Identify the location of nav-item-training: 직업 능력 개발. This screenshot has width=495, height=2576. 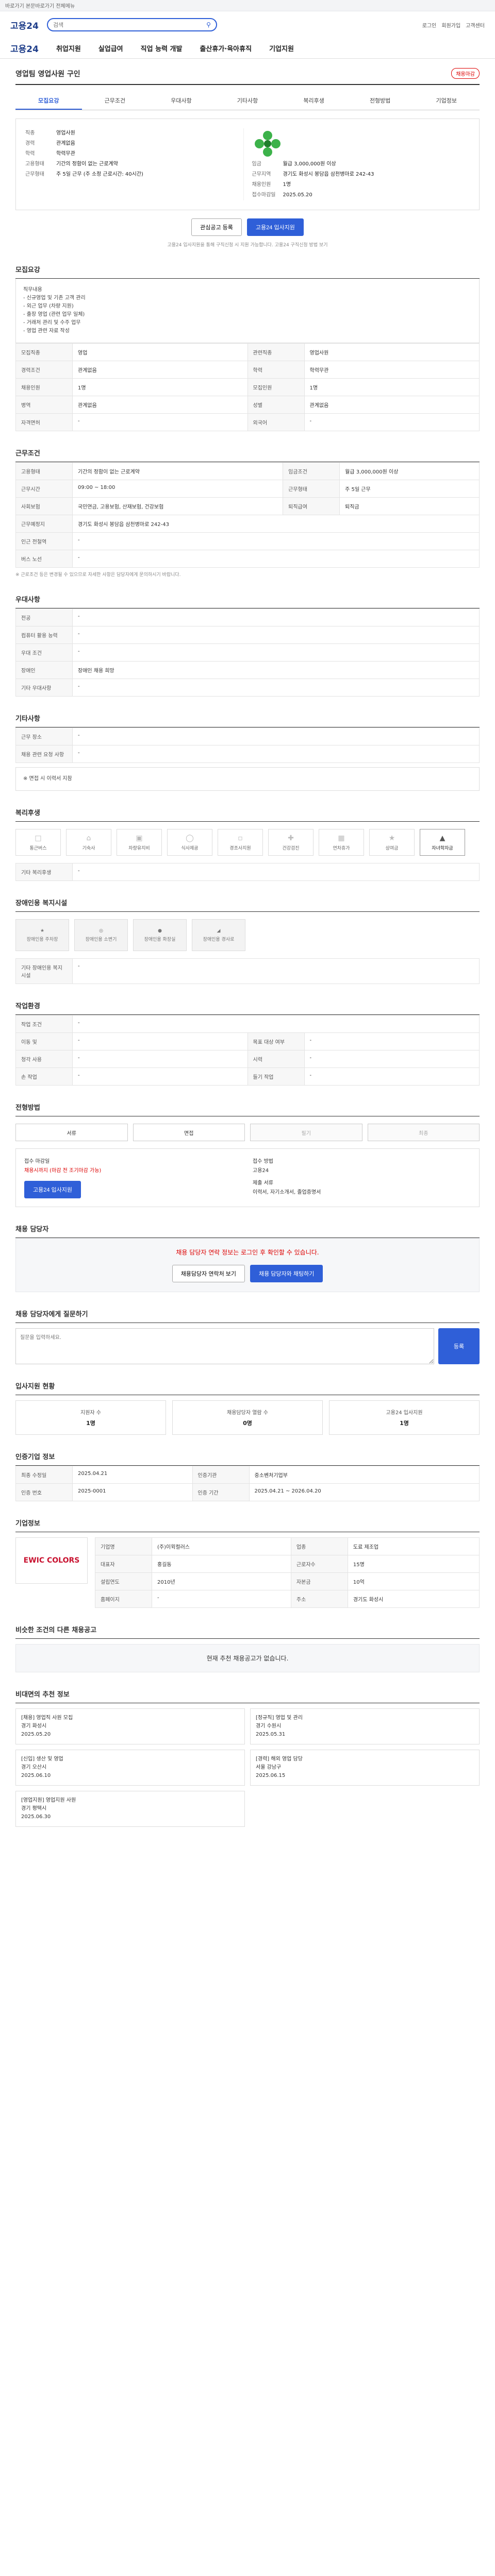
(162, 48).